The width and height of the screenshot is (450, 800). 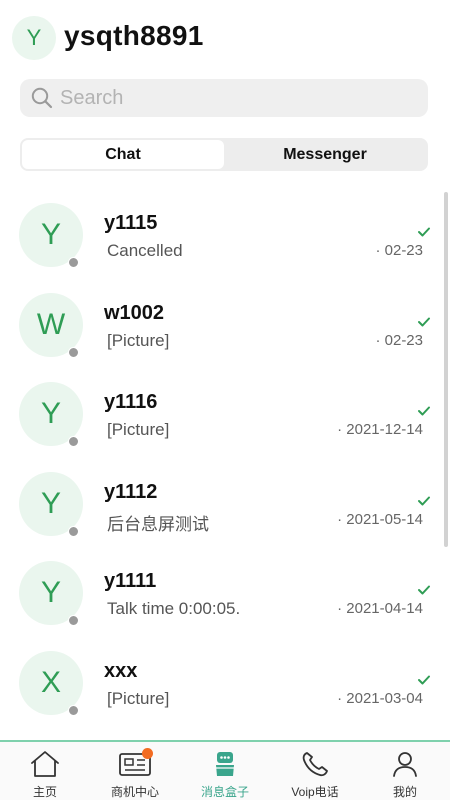 I want to click on search-icon, so click(x=42, y=98).